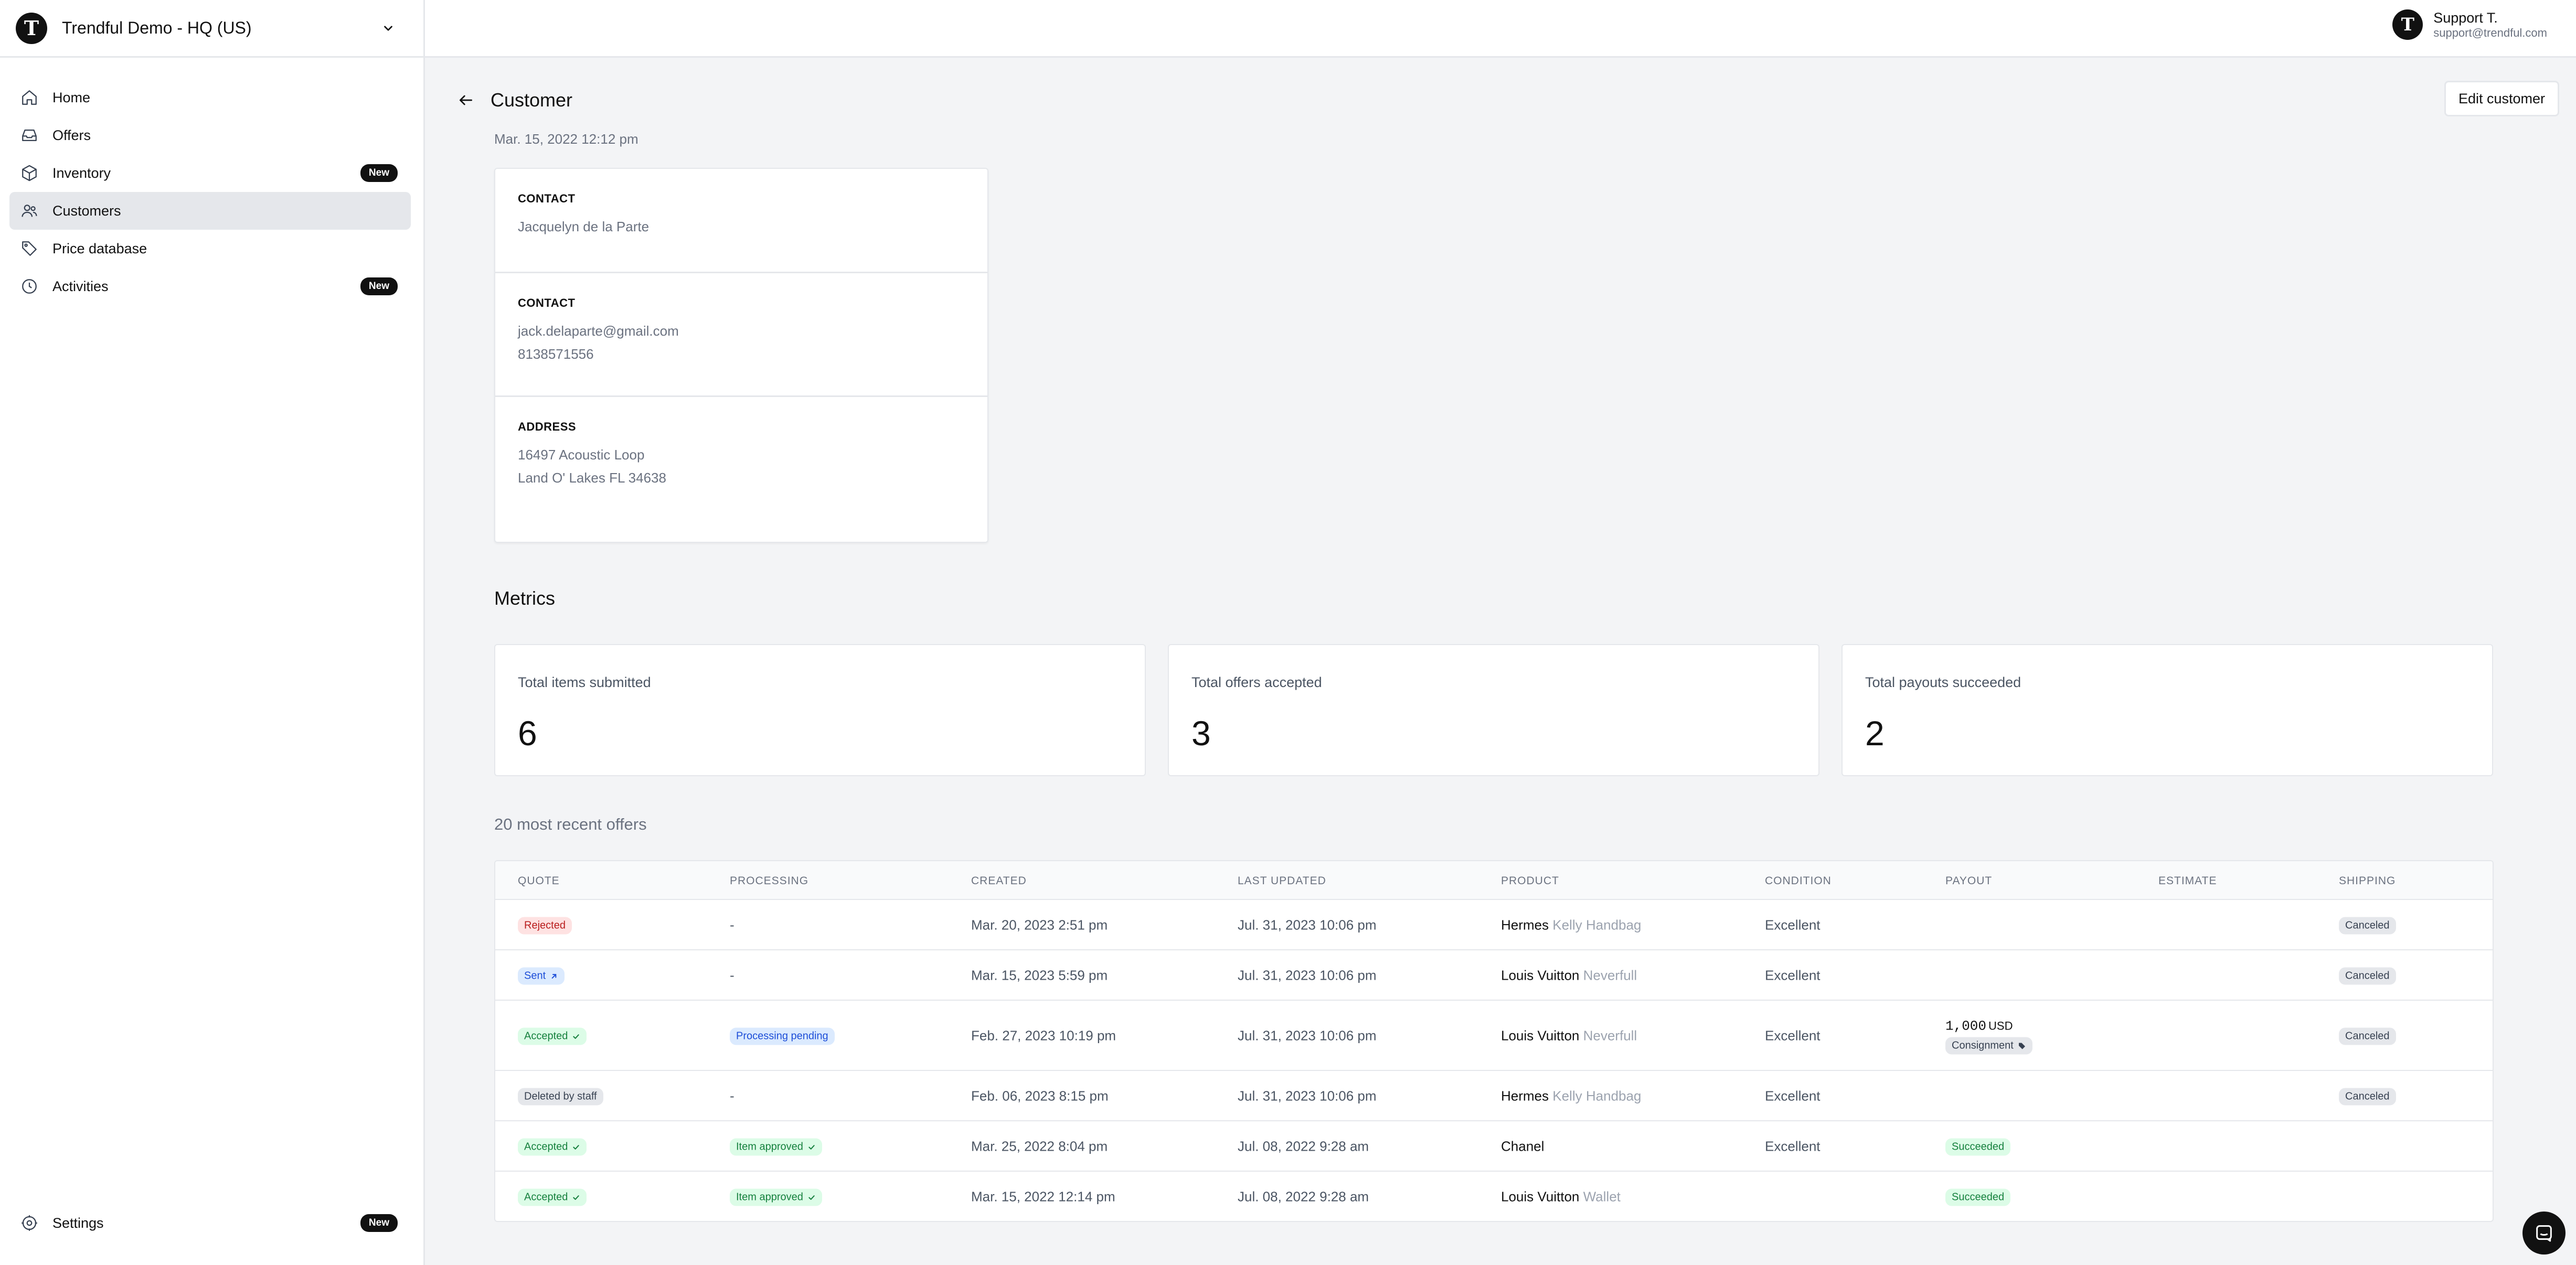  I want to click on new-badge: New, so click(379, 286).